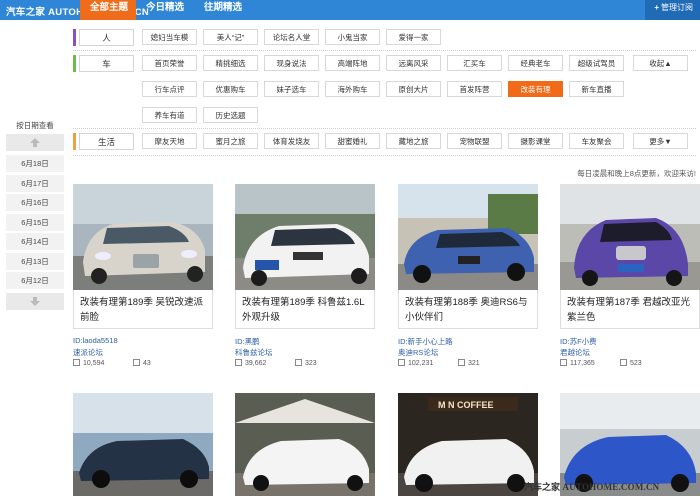 This screenshot has width=700, height=496. I want to click on author-id: ID:苏F小费, so click(578, 341).